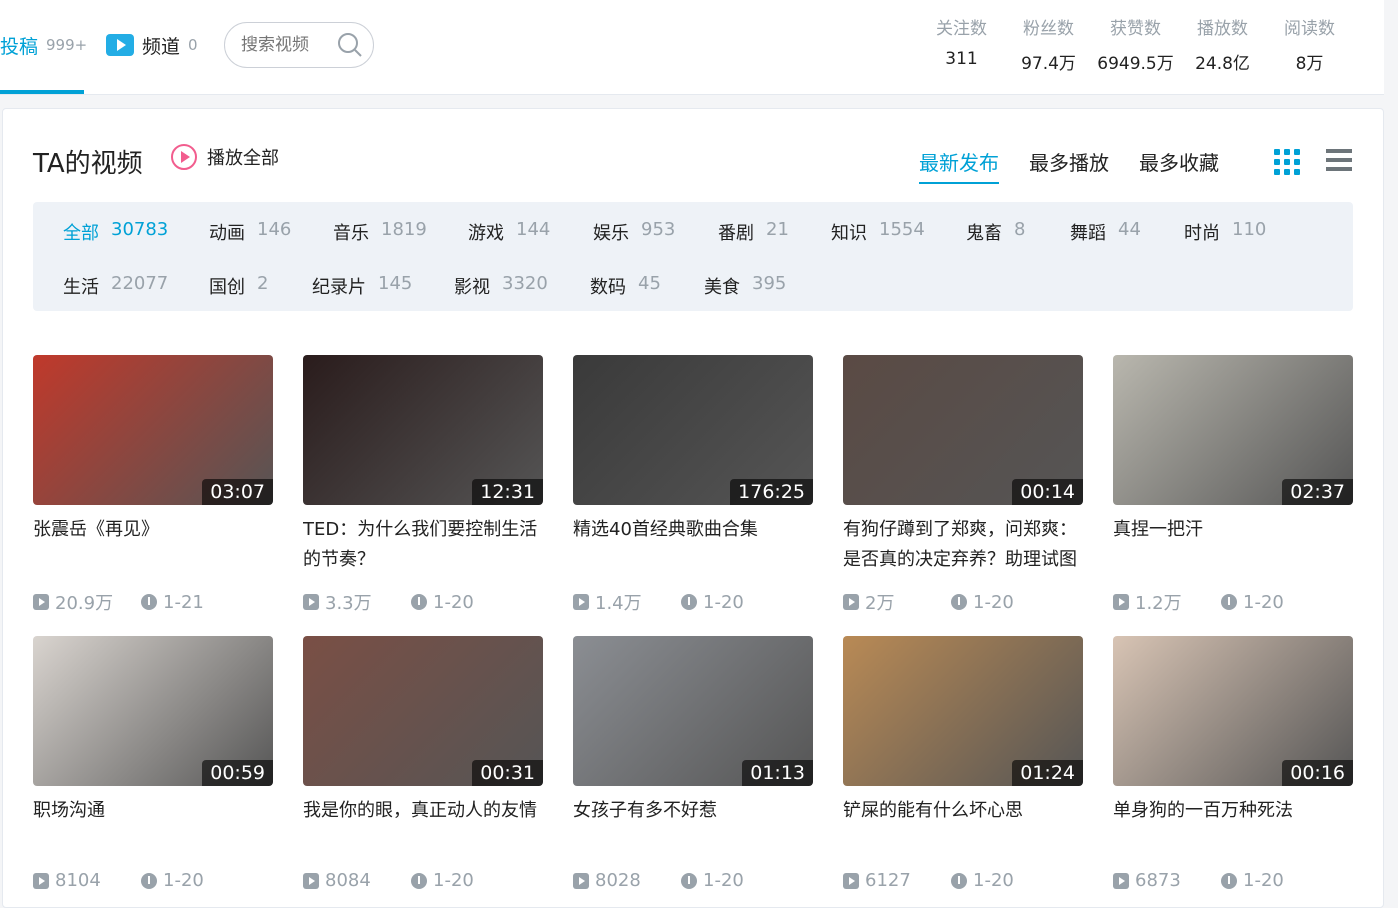 This screenshot has height=908, width=1398. What do you see at coordinates (153, 826) in the screenshot?
I see `video-title: 职场沟通` at bounding box center [153, 826].